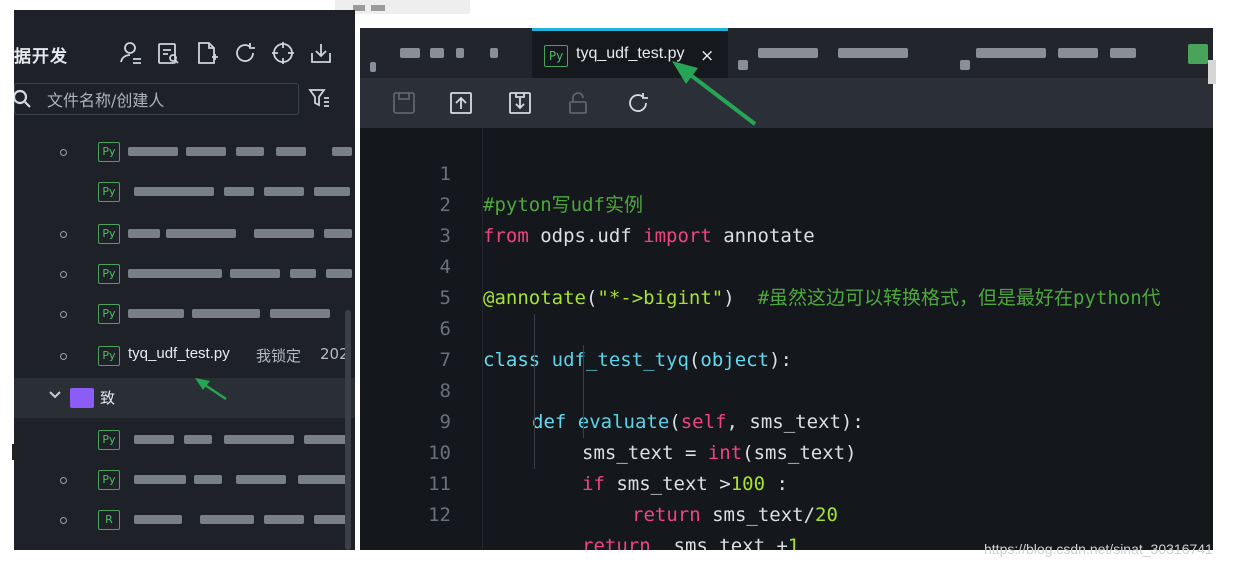 This screenshot has width=1252, height=572. Describe the element at coordinates (786, 103) in the screenshot. I see `editor-toolbar` at that location.